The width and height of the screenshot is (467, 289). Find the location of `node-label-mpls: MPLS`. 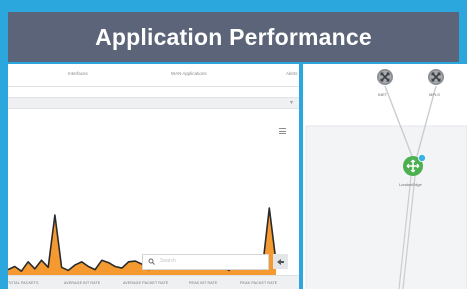

node-label-mpls: MPLS is located at coordinates (434, 94).